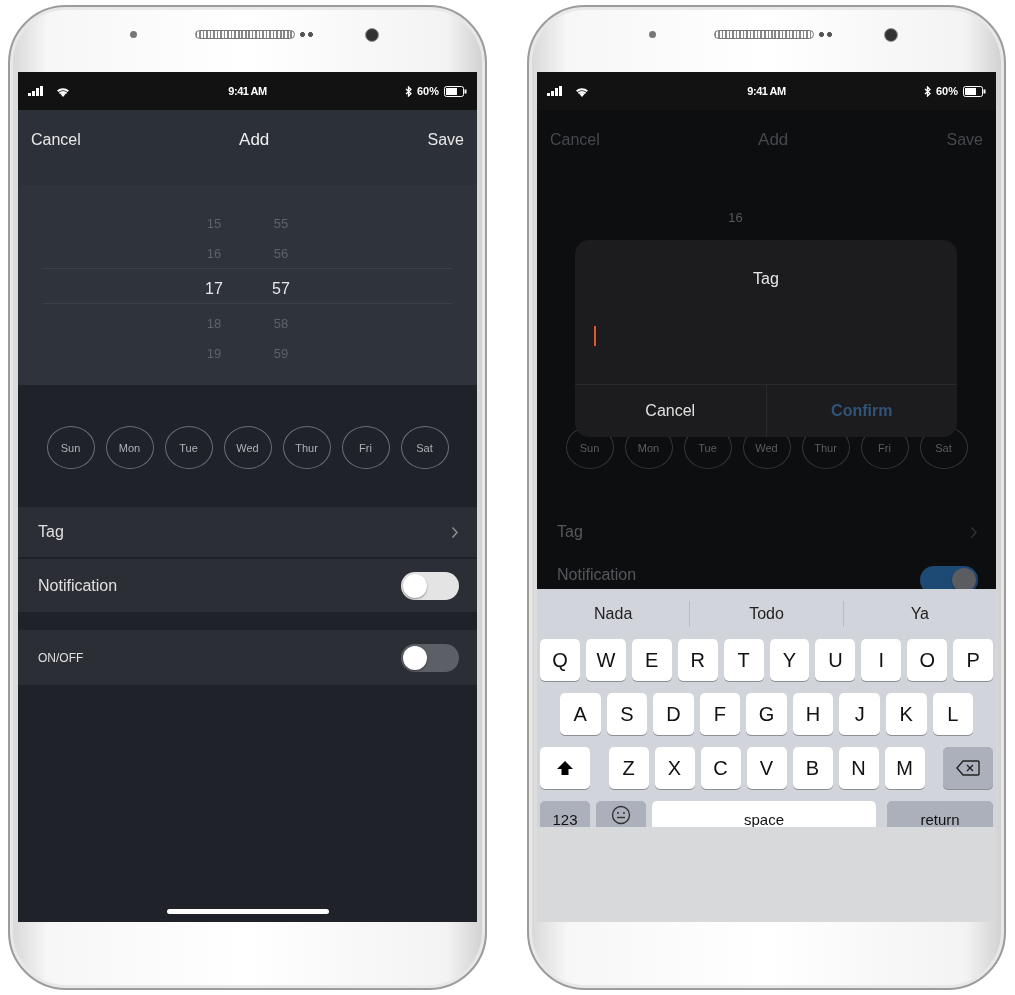 The image size is (1015, 995). What do you see at coordinates (813, 714) in the screenshot?
I see `key: H` at bounding box center [813, 714].